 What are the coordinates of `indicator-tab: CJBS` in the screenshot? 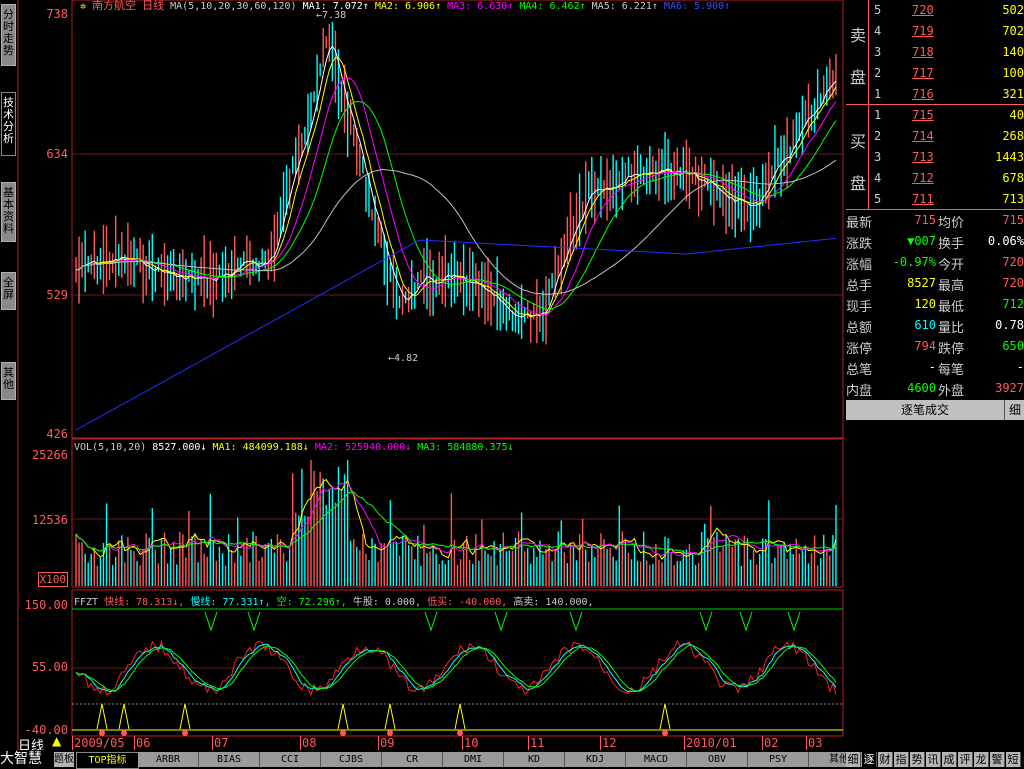 It's located at (351, 759).